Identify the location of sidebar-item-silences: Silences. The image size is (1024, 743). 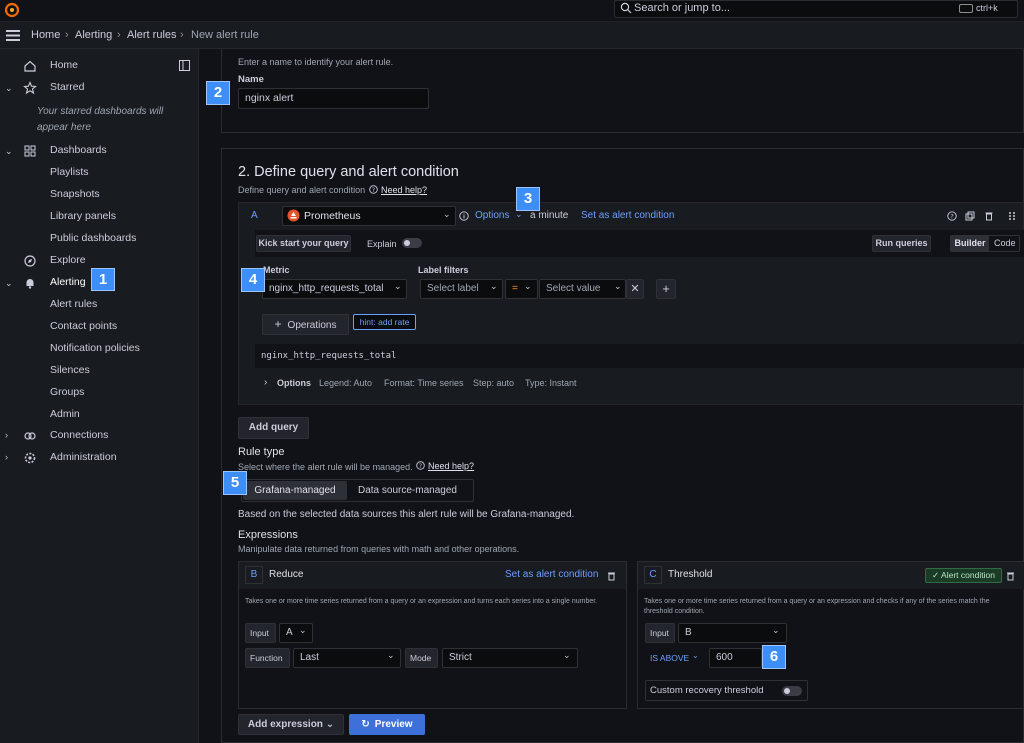
(70, 370).